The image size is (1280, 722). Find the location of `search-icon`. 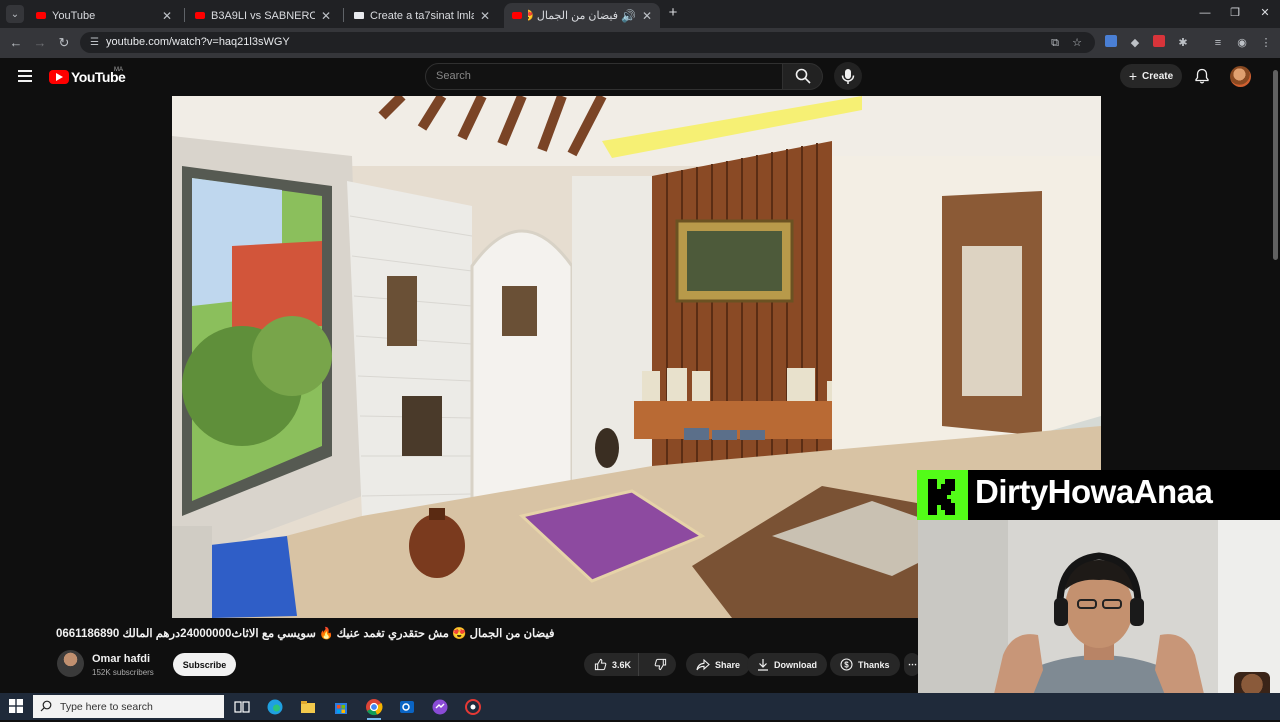

search-icon is located at coordinates (803, 76).